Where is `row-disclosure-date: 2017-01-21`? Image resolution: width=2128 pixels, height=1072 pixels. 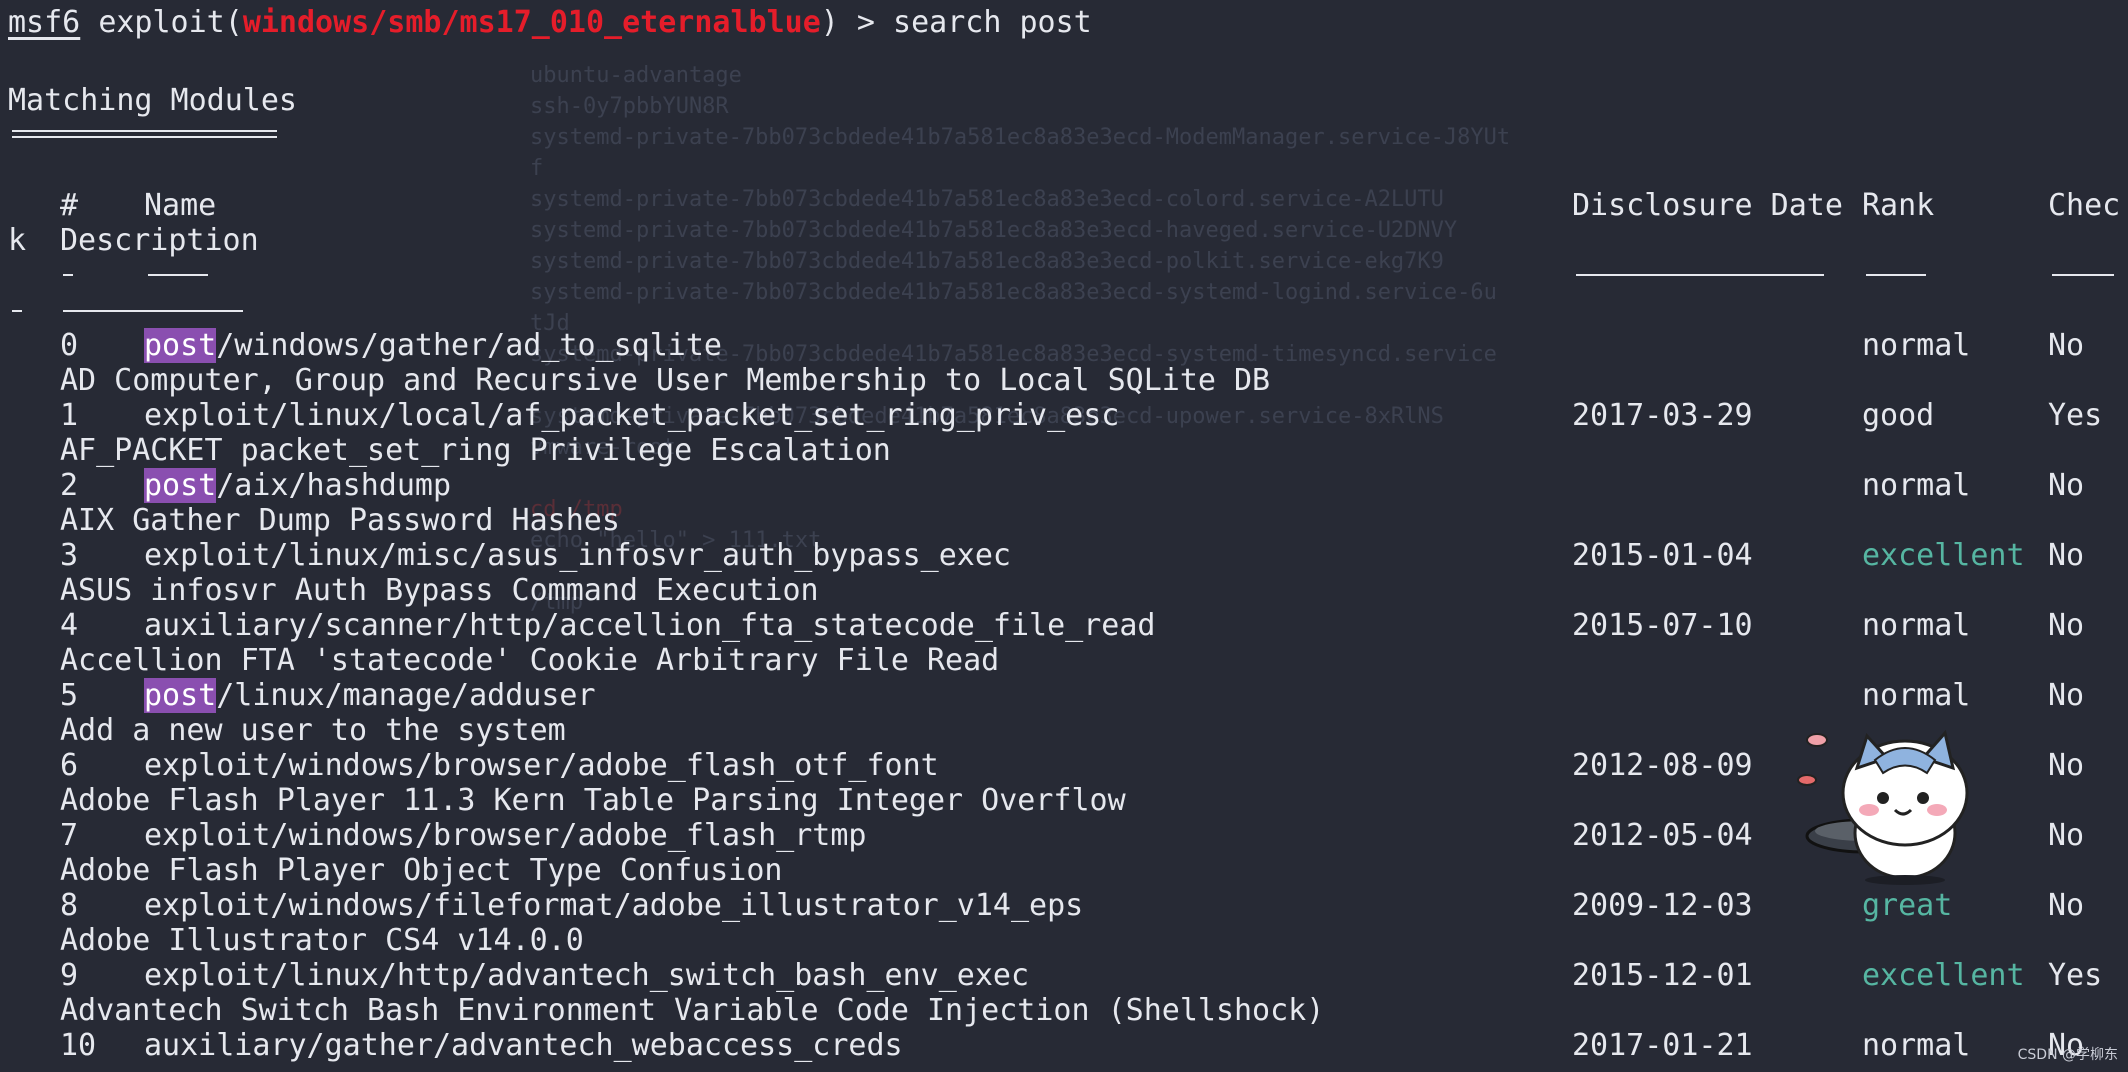 row-disclosure-date: 2017-01-21 is located at coordinates (1662, 1045).